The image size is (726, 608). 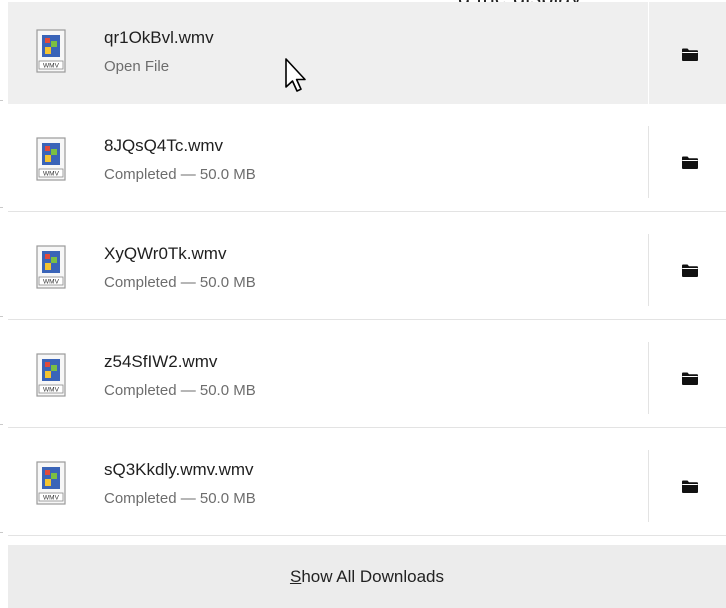 I want to click on show-all-downloads-button: Show All Downloads, so click(x=367, y=576).